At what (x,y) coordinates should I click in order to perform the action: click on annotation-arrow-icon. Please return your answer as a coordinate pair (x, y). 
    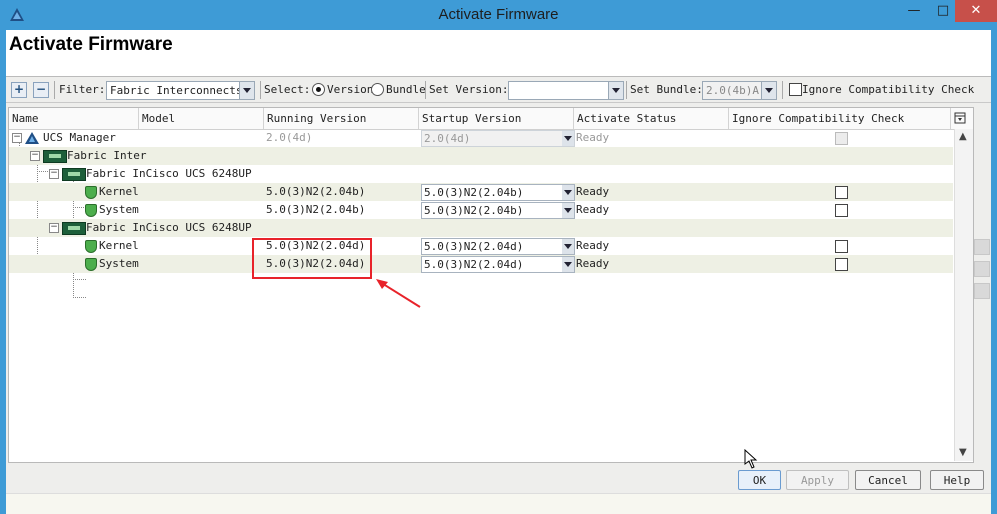
    Looking at the image, I should click on (398, 293).